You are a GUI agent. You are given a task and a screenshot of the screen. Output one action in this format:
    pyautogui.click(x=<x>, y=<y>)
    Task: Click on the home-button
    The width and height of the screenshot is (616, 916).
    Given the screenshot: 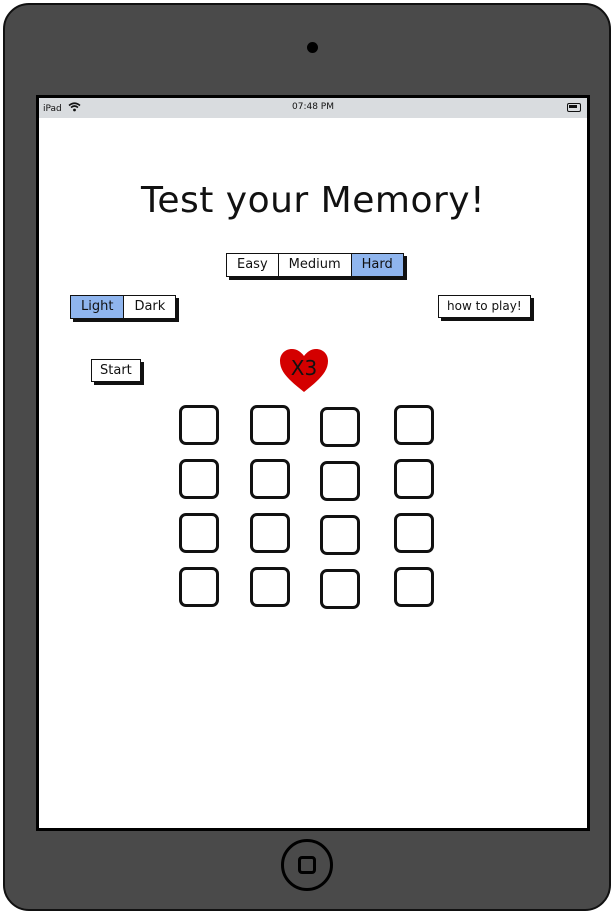 What is the action you would take?
    pyautogui.click(x=307, y=865)
    